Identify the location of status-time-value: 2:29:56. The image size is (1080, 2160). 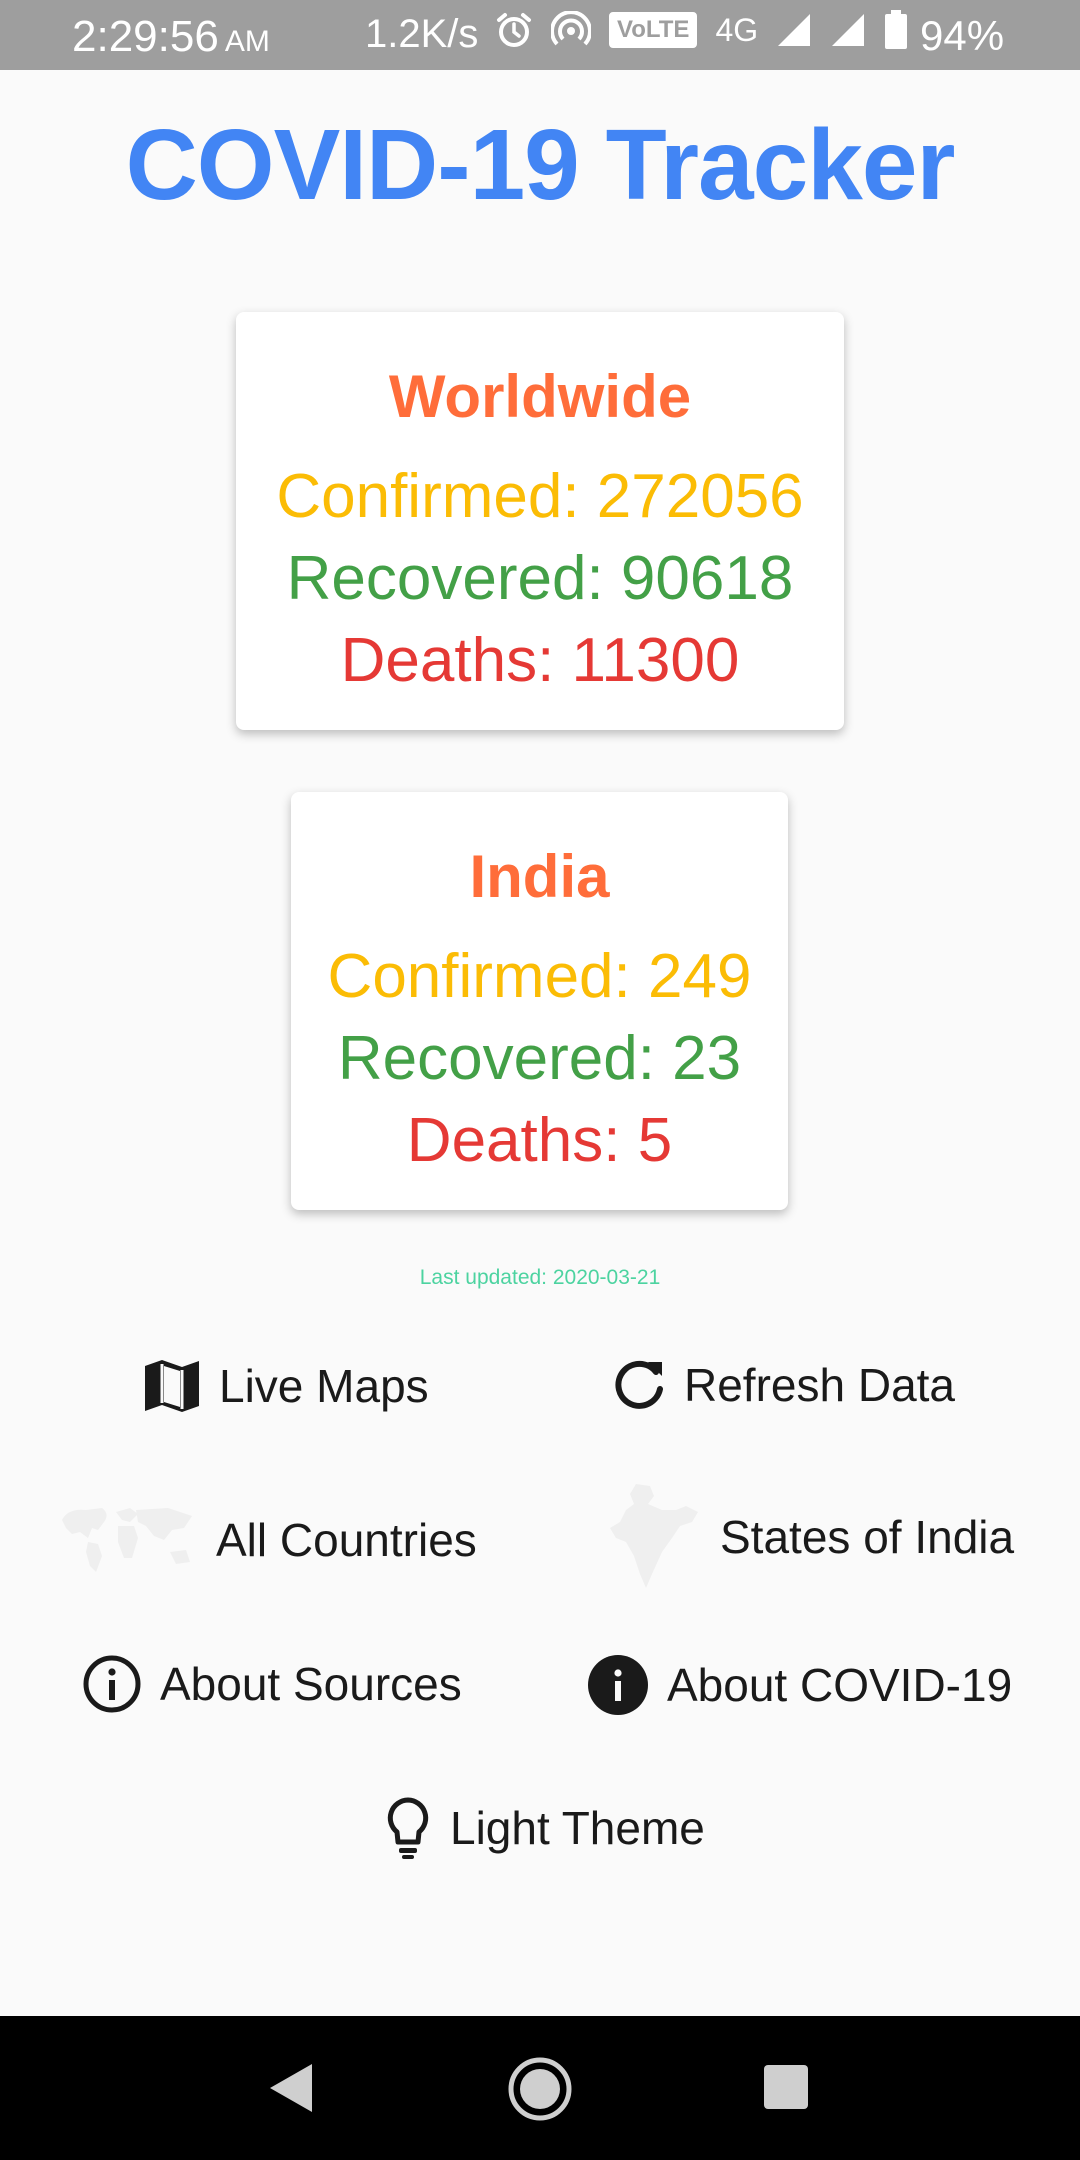
(145, 36).